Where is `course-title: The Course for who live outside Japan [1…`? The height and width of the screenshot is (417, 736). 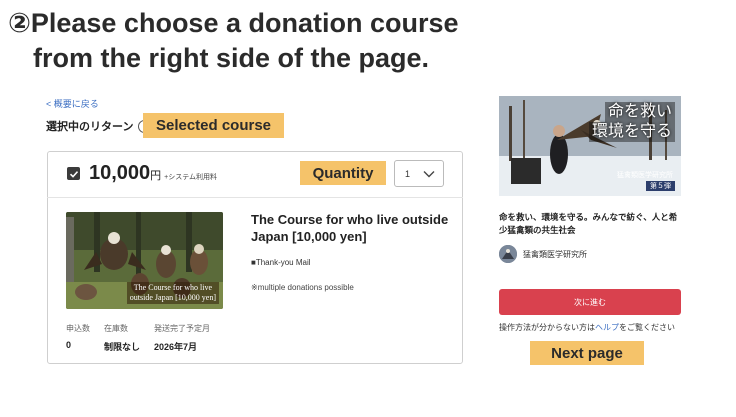
course-title: The Course for who live outside Japan [1… is located at coordinates (350, 228).